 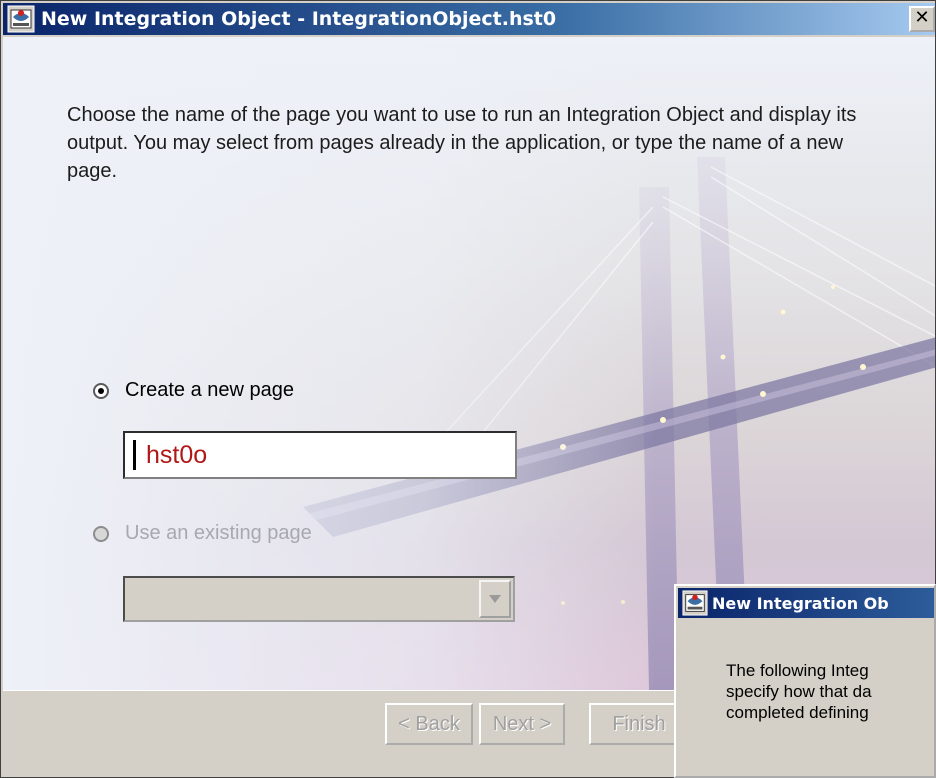 I want to click on create-new-page-radio, so click(x=101, y=390).